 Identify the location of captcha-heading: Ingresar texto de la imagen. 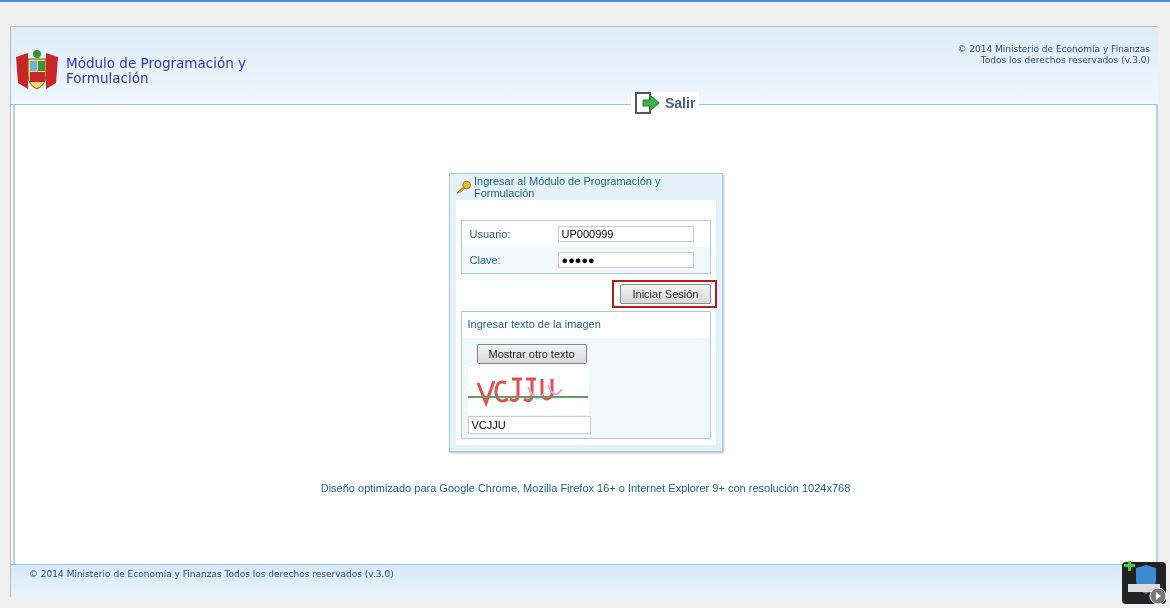
(585, 325).